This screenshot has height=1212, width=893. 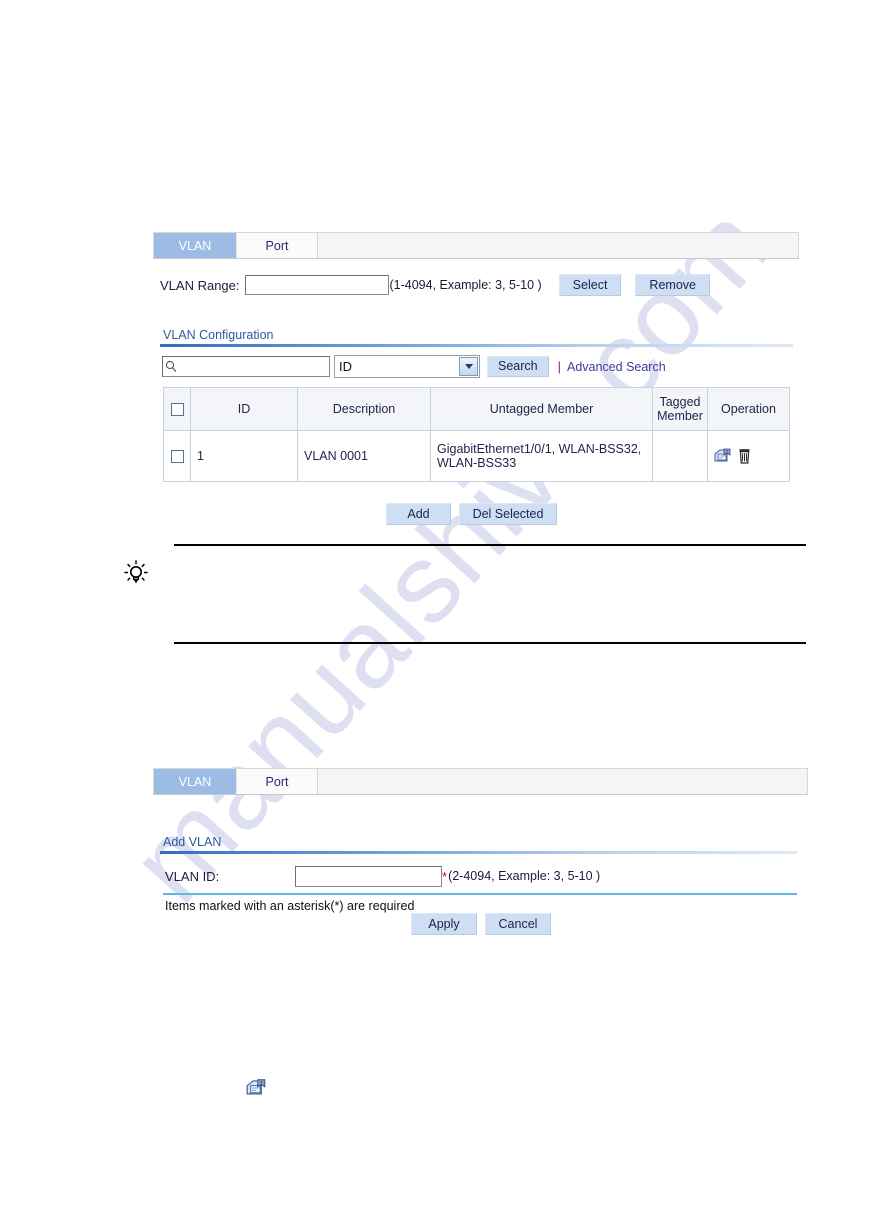 What do you see at coordinates (490, 545) in the screenshot?
I see `tip-rule-top` at bounding box center [490, 545].